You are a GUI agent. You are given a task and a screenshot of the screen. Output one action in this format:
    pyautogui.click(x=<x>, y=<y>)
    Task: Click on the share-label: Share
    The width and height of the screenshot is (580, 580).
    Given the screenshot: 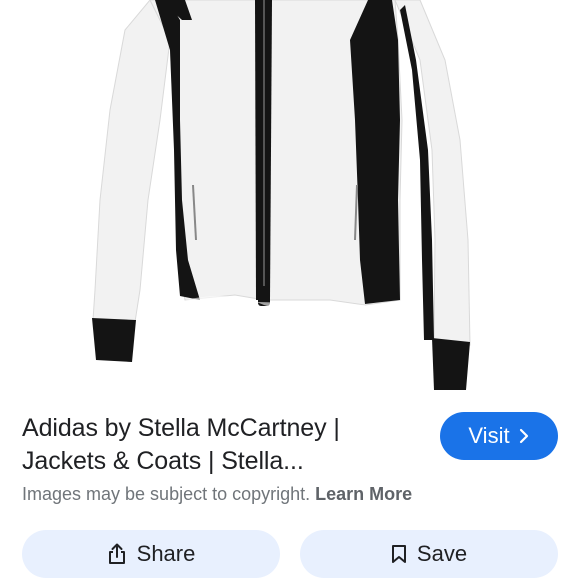 What is the action you would take?
    pyautogui.click(x=166, y=553)
    